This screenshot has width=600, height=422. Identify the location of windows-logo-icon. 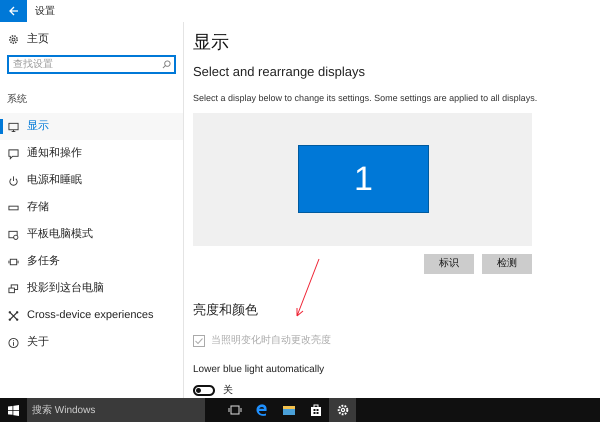
(13, 410).